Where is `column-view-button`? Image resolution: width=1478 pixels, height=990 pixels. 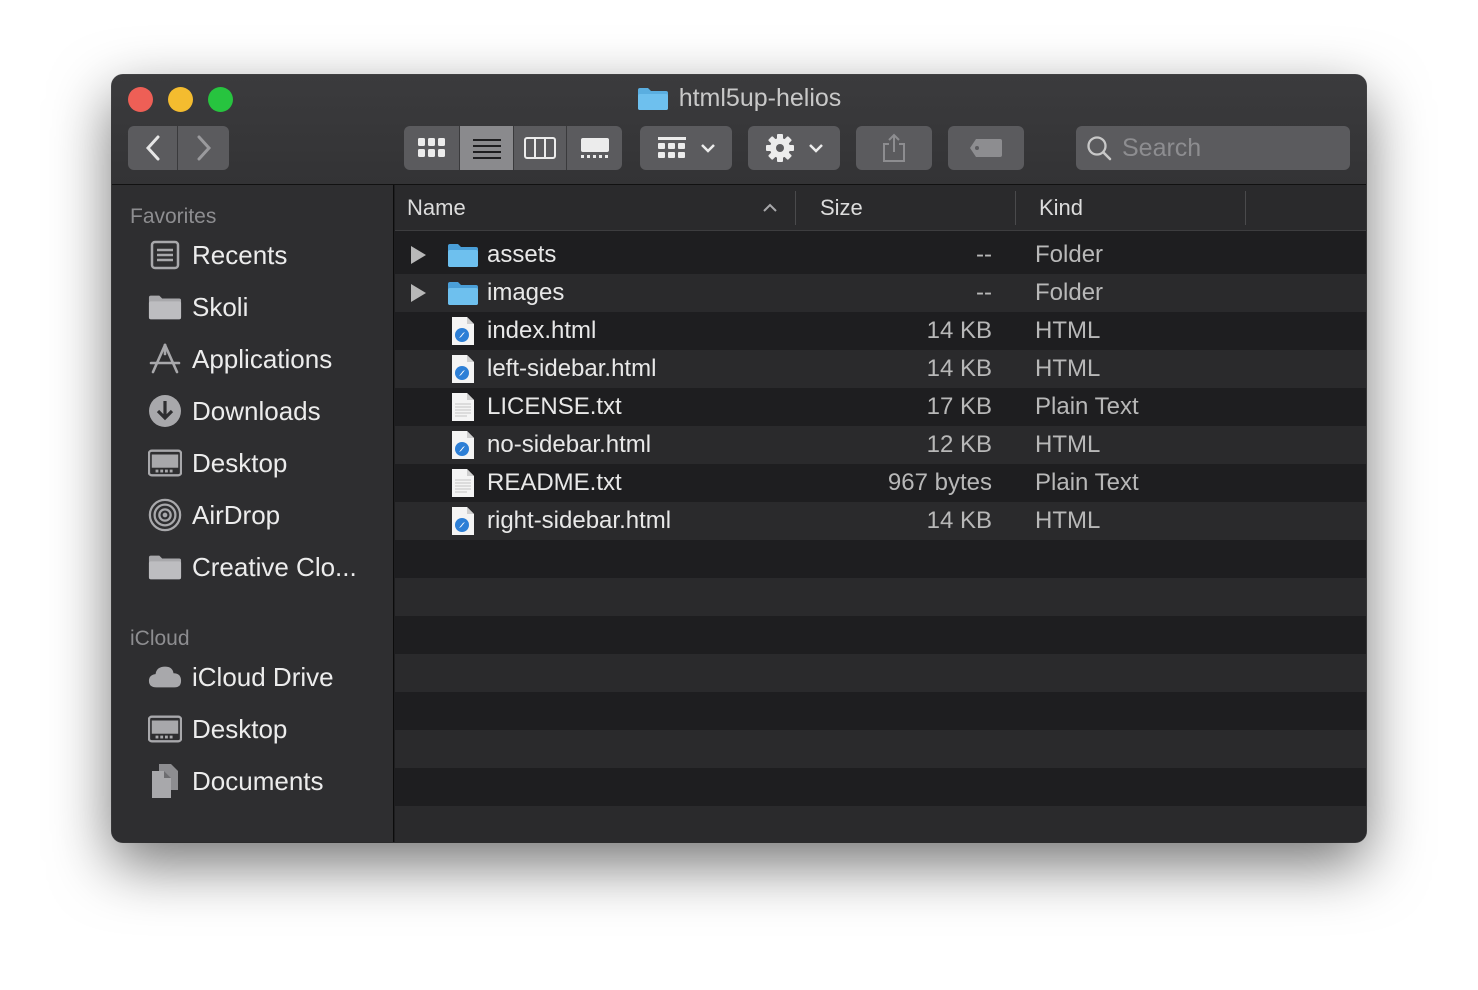 column-view-button is located at coordinates (540, 148).